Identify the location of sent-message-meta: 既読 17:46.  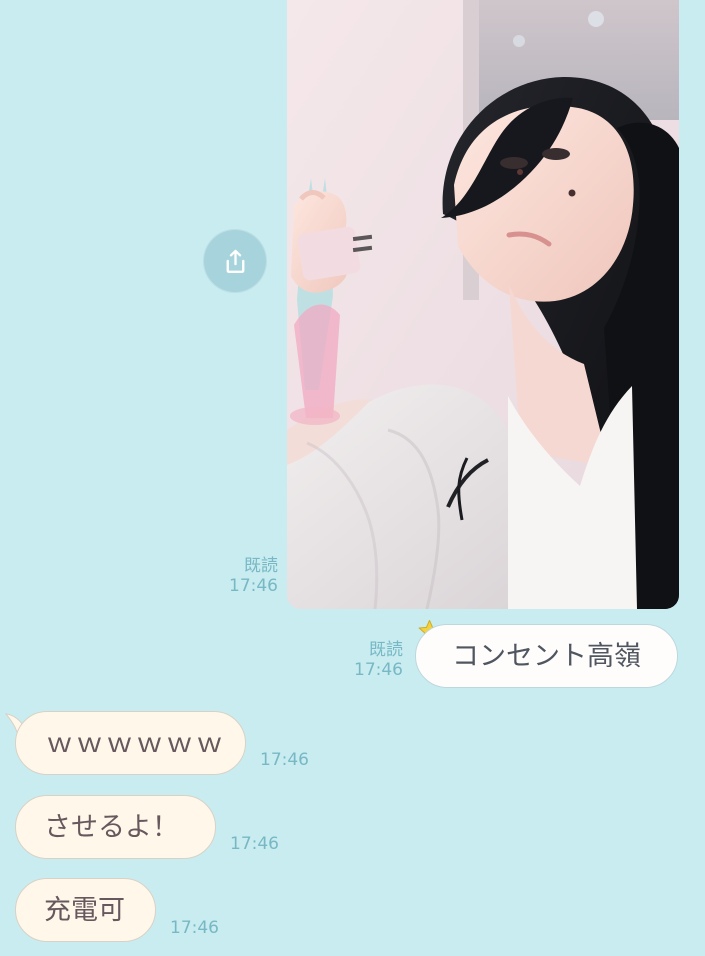
(376, 660).